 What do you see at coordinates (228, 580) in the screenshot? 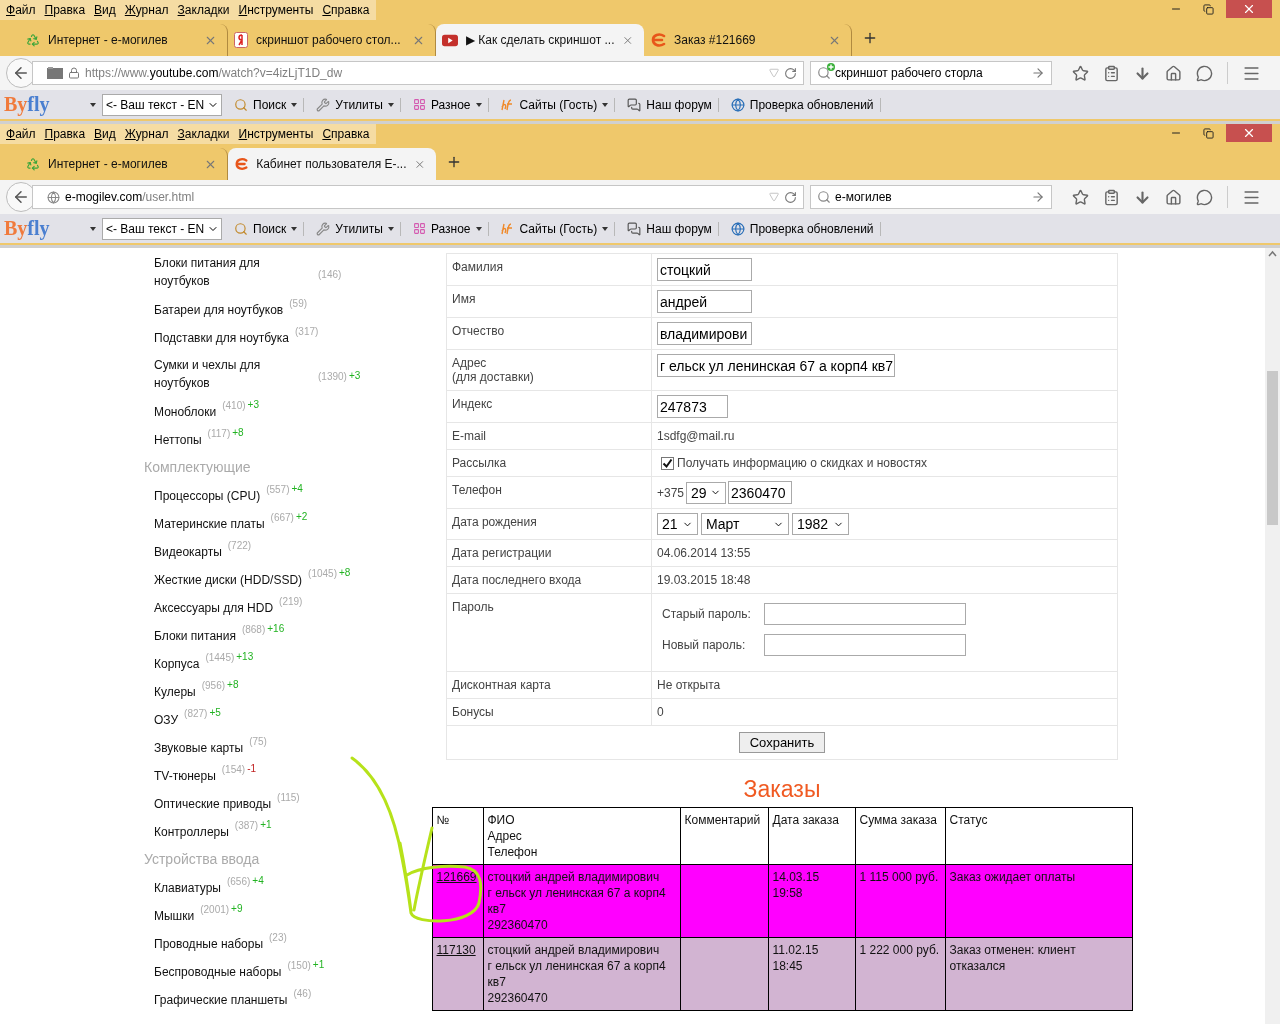
I see `category-link: Жесткие диски (HDD/SSD)` at bounding box center [228, 580].